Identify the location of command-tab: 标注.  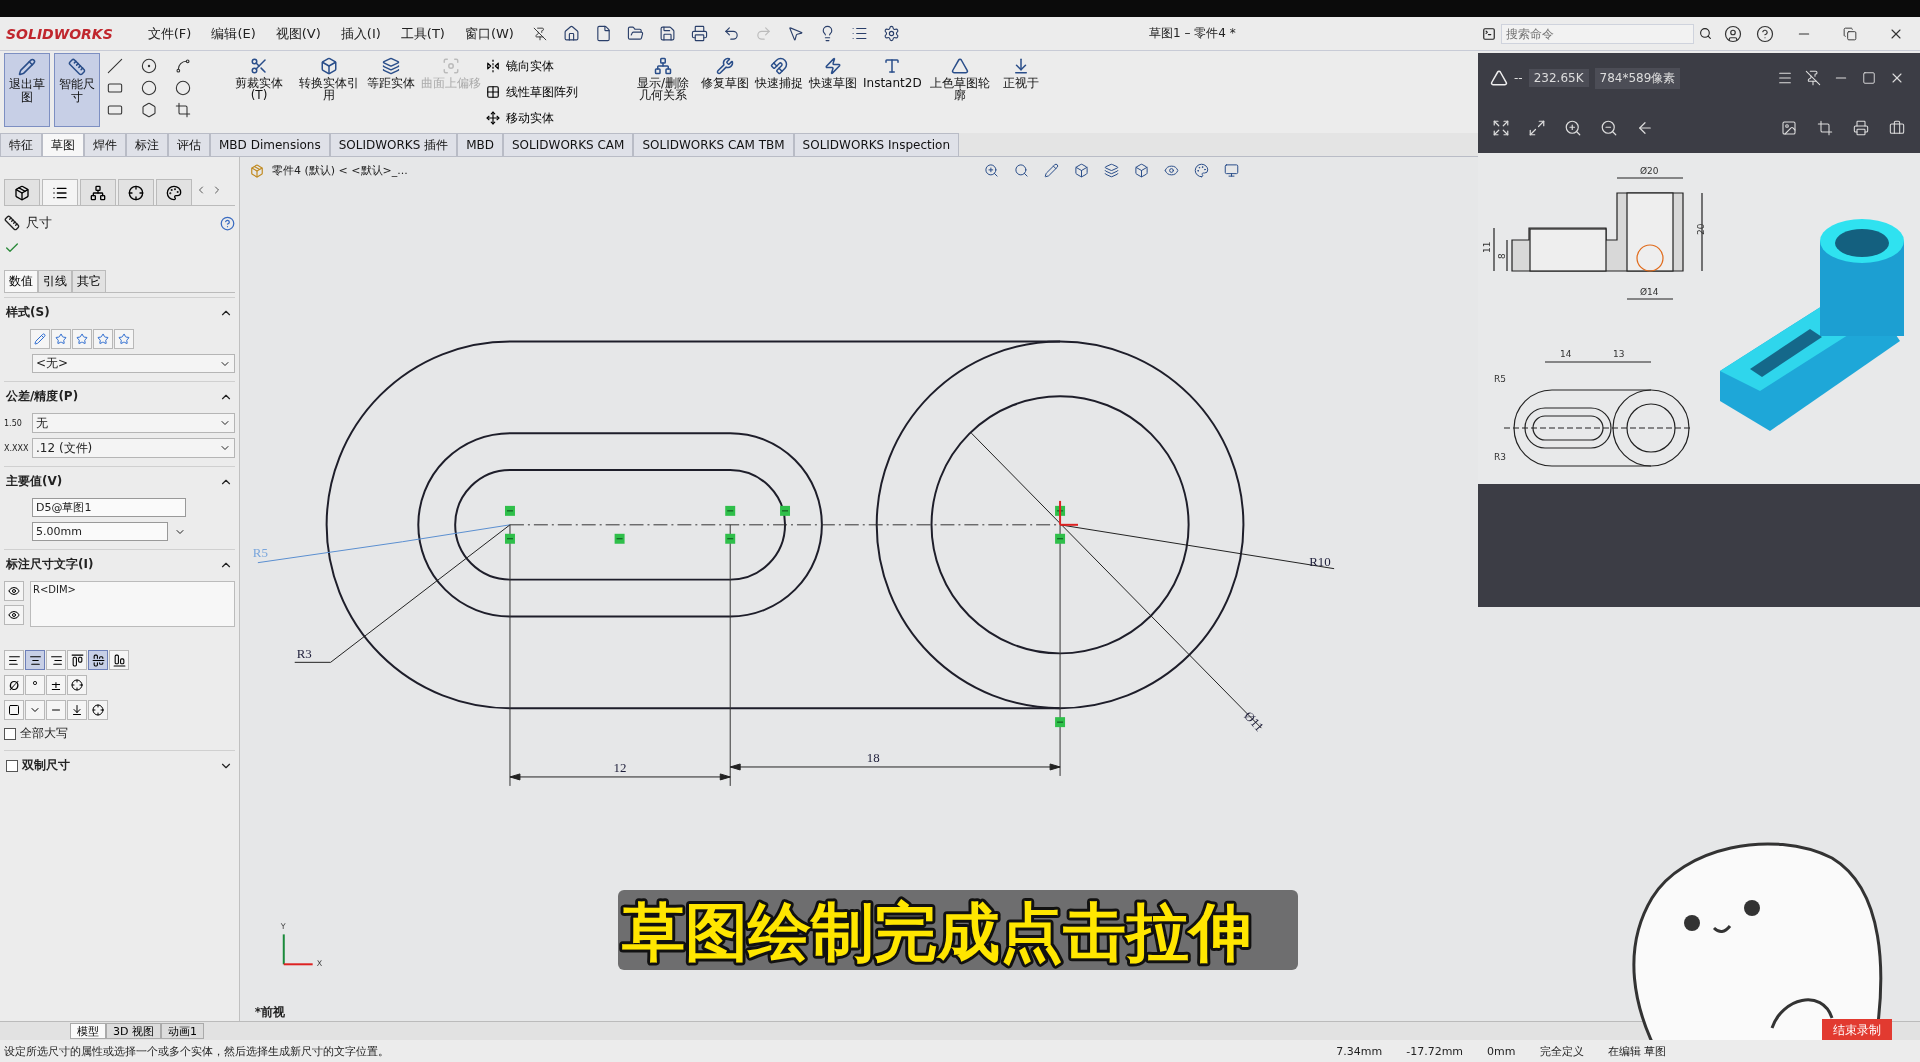
(147, 144).